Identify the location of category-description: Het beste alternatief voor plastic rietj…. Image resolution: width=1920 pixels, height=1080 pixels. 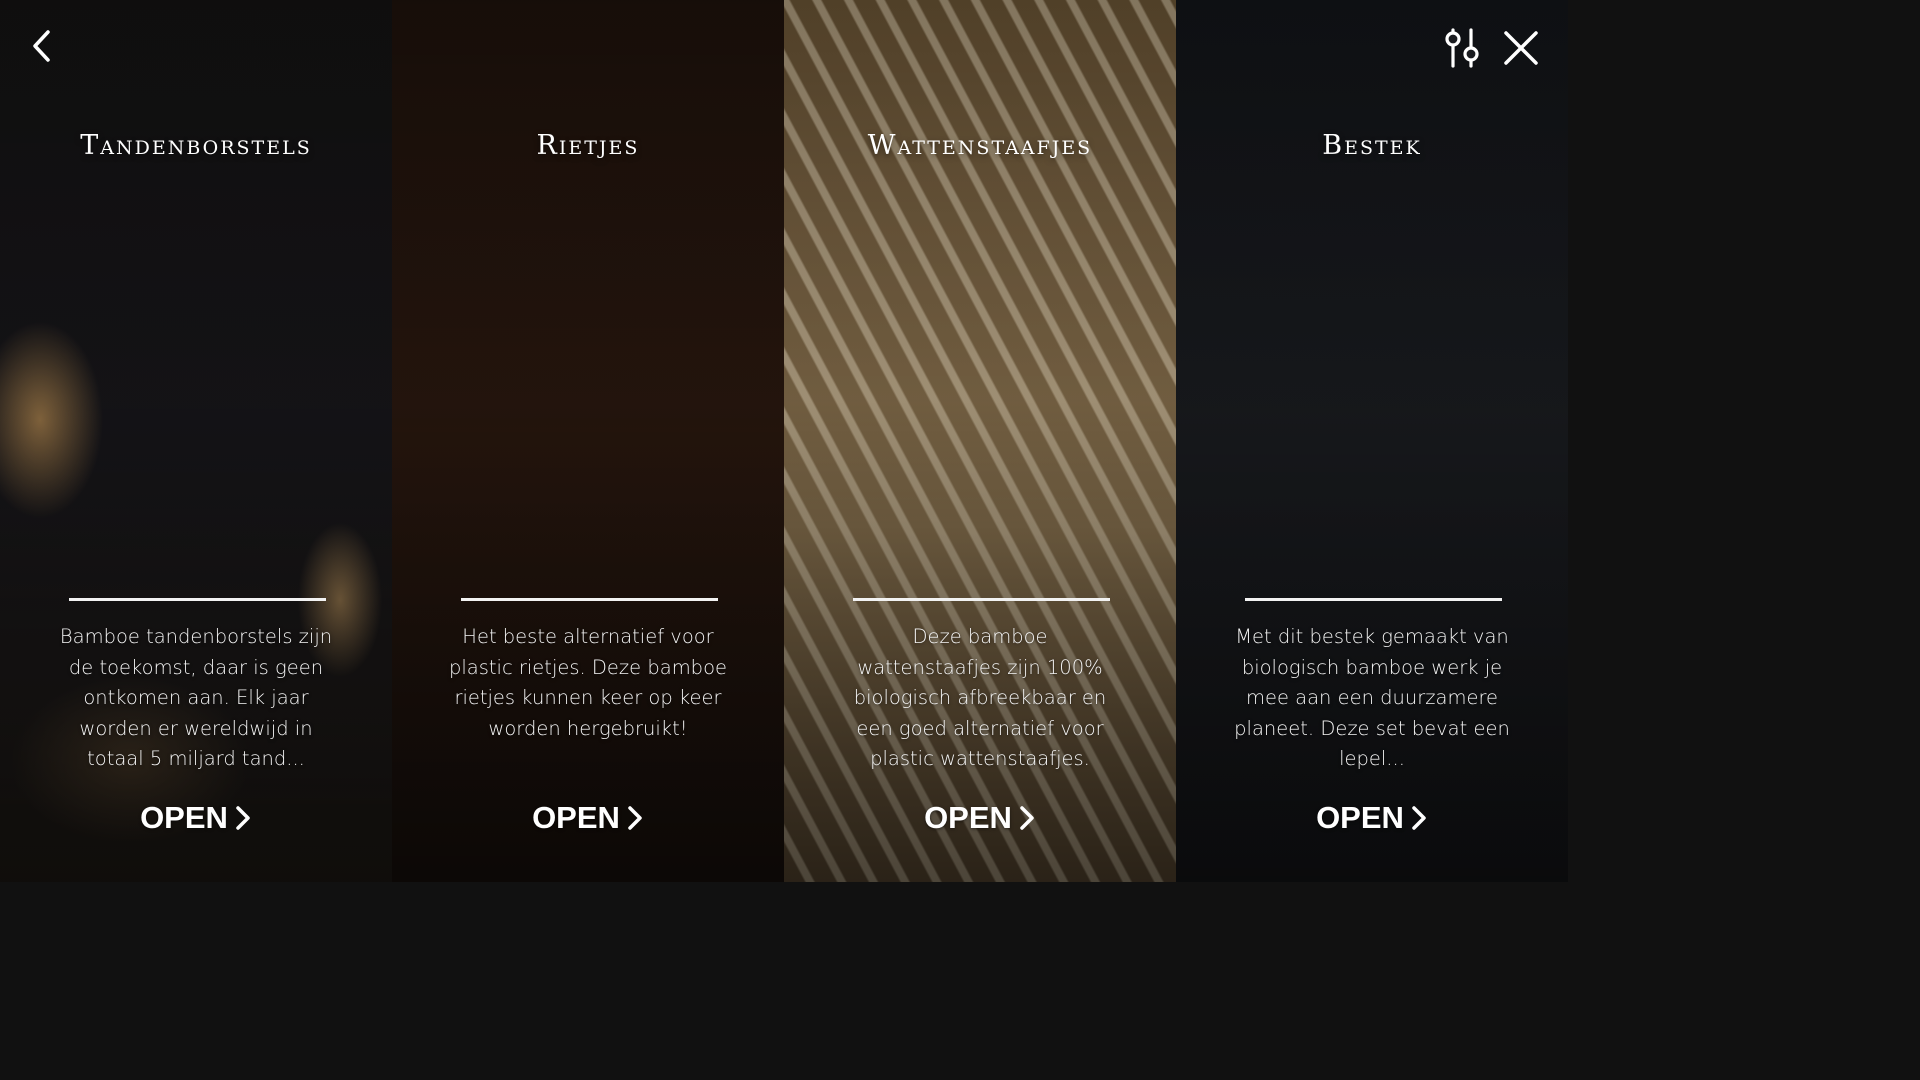
(587, 682).